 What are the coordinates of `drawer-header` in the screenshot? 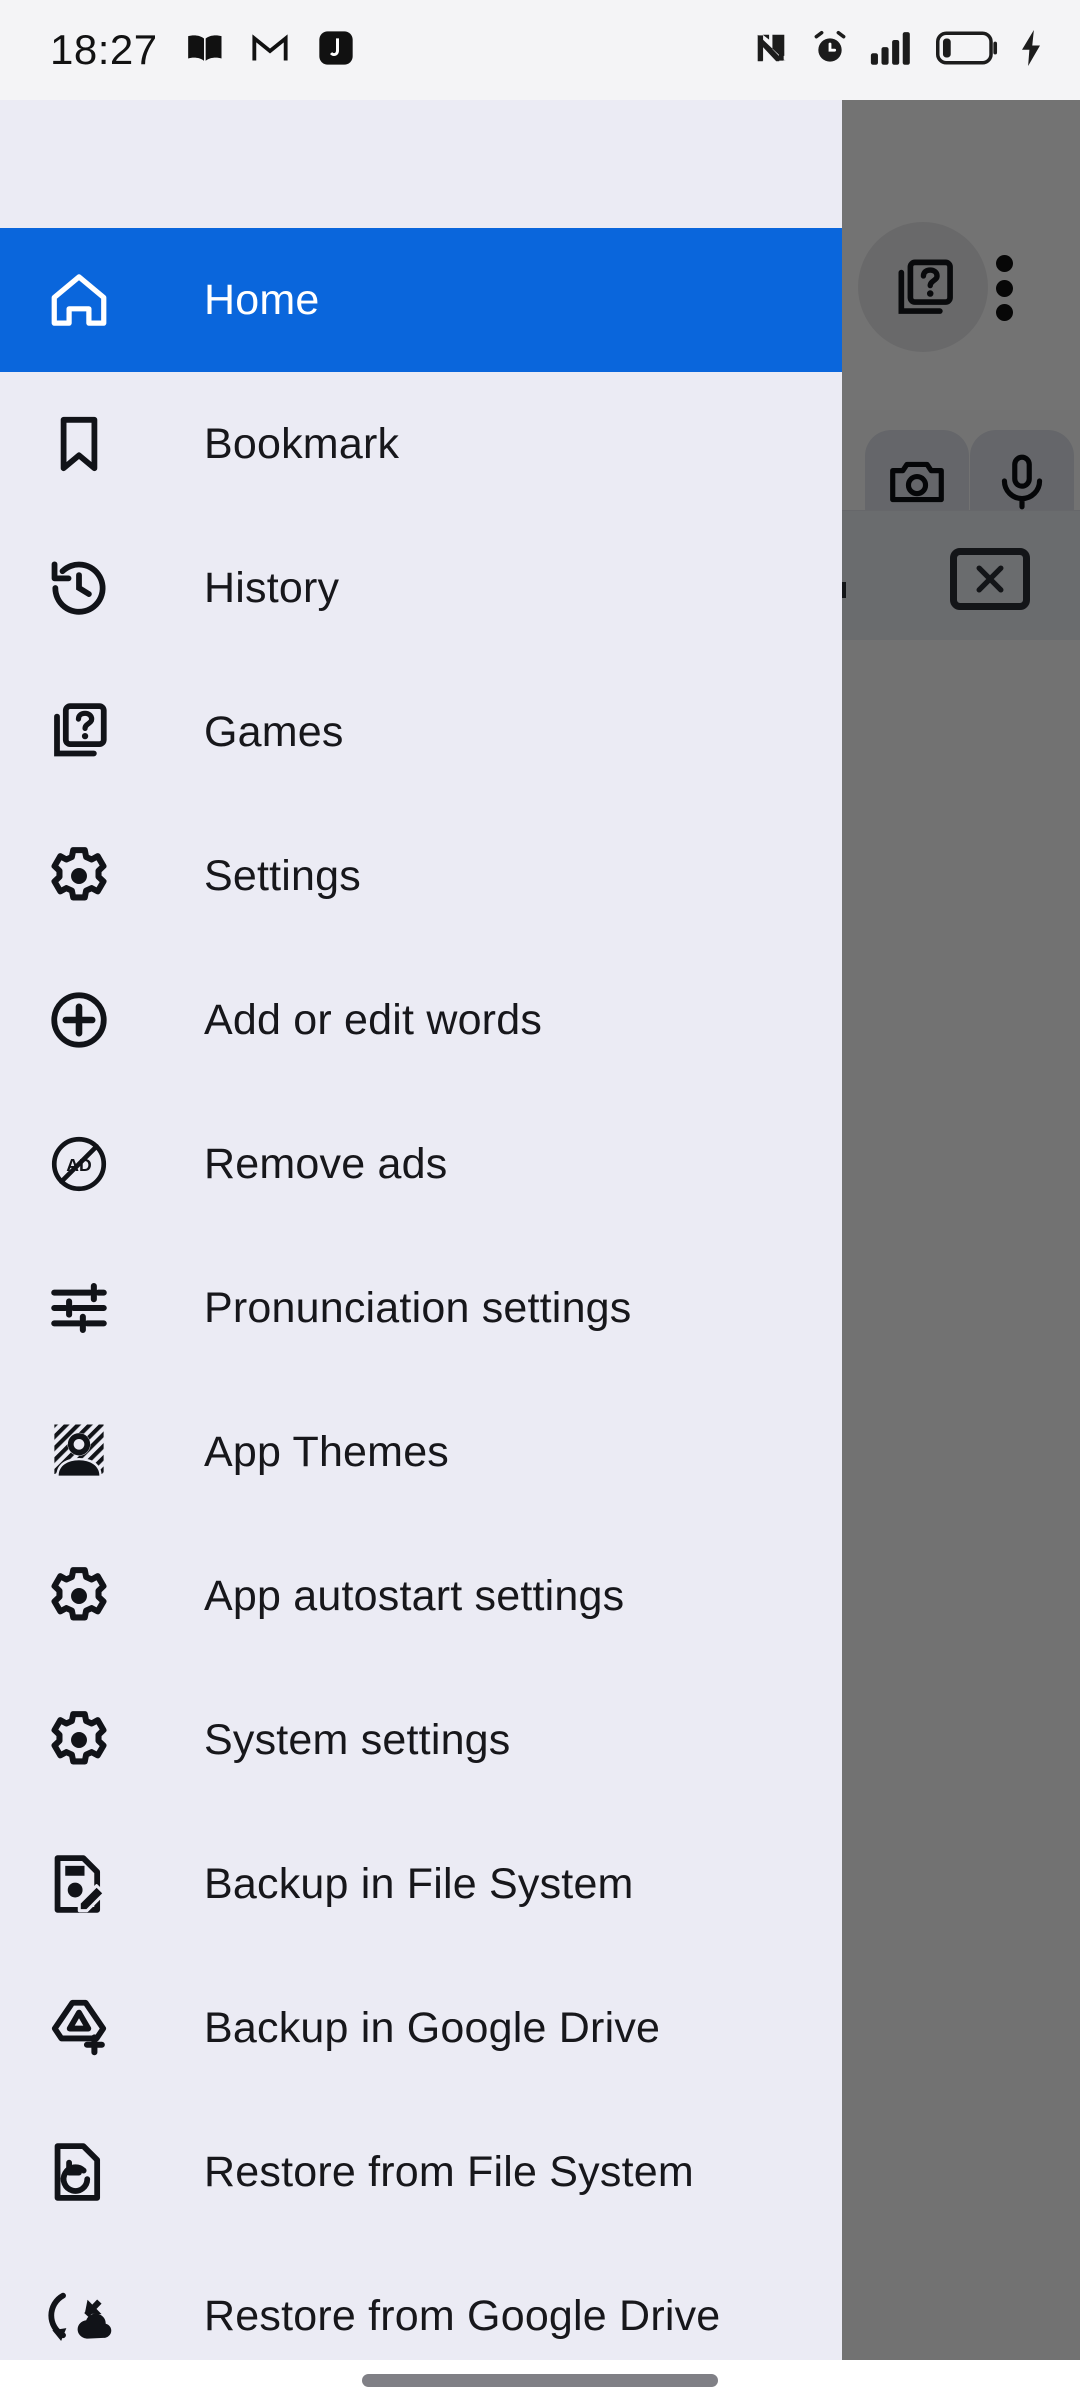 It's located at (421, 164).